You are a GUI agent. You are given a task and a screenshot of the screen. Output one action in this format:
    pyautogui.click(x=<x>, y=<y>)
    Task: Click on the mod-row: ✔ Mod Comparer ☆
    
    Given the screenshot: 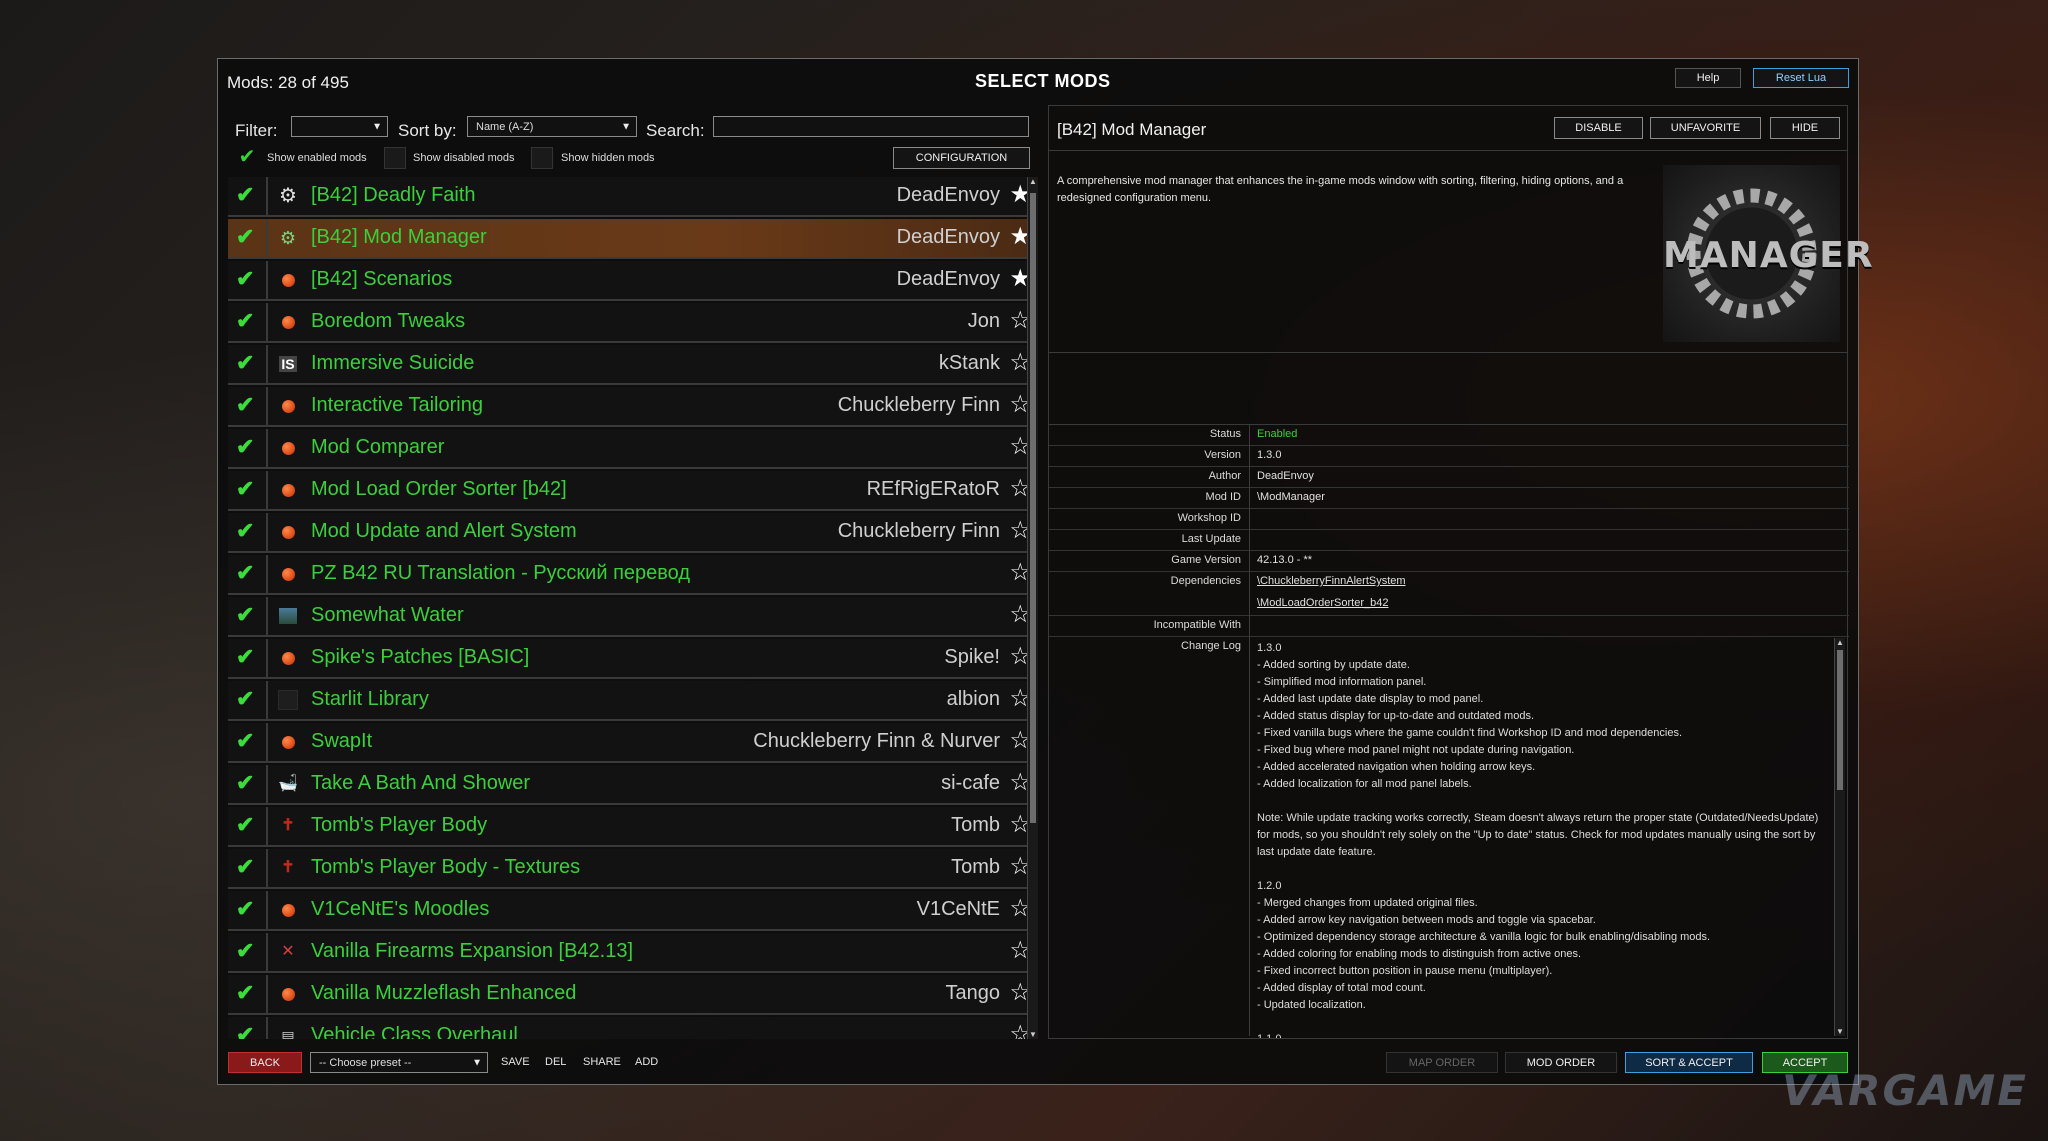 What is the action you would take?
    pyautogui.click(x=633, y=449)
    